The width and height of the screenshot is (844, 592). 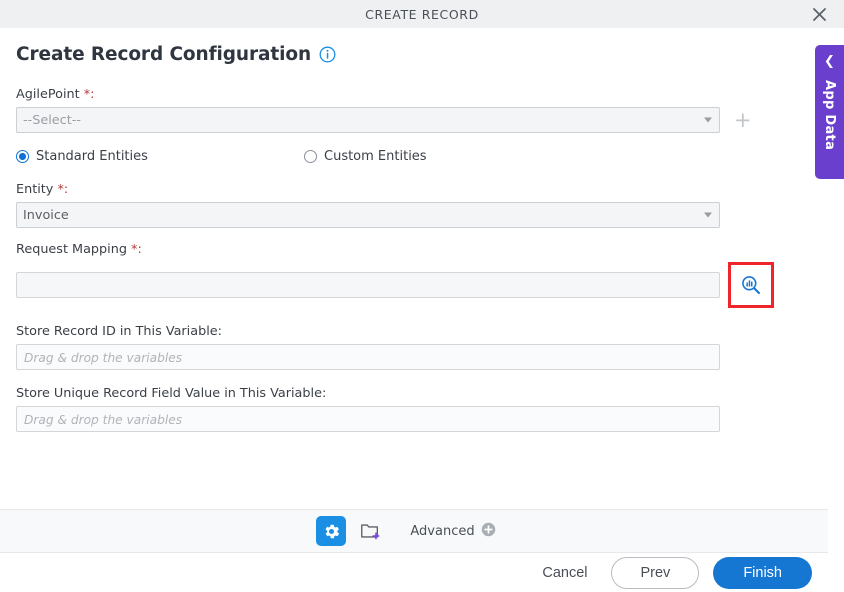 What do you see at coordinates (488, 531) in the screenshot?
I see `circle-plus-icon` at bounding box center [488, 531].